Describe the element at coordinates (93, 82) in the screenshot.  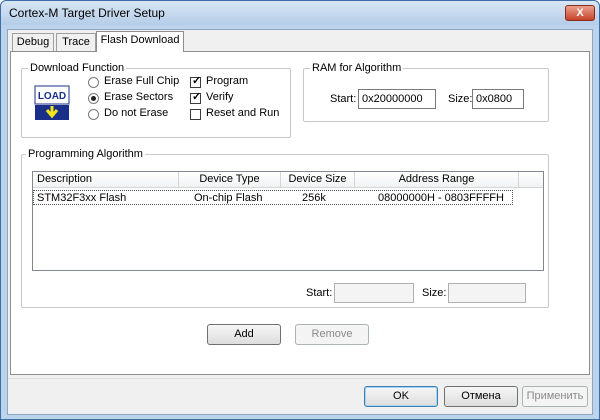
I see `radio-erase-full-chip` at that location.